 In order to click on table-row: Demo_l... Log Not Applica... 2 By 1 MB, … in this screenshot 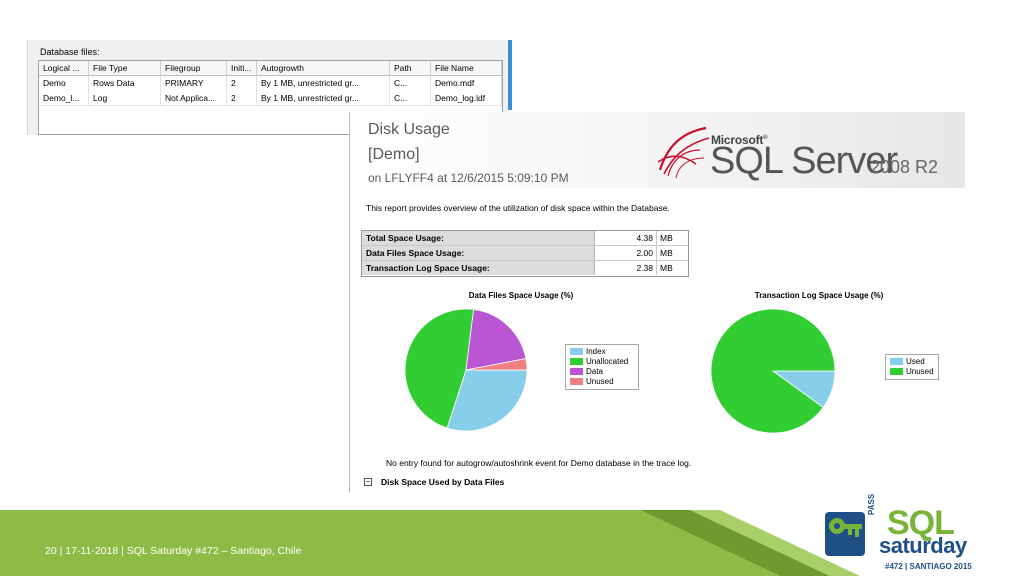, I will do `click(270, 98)`.